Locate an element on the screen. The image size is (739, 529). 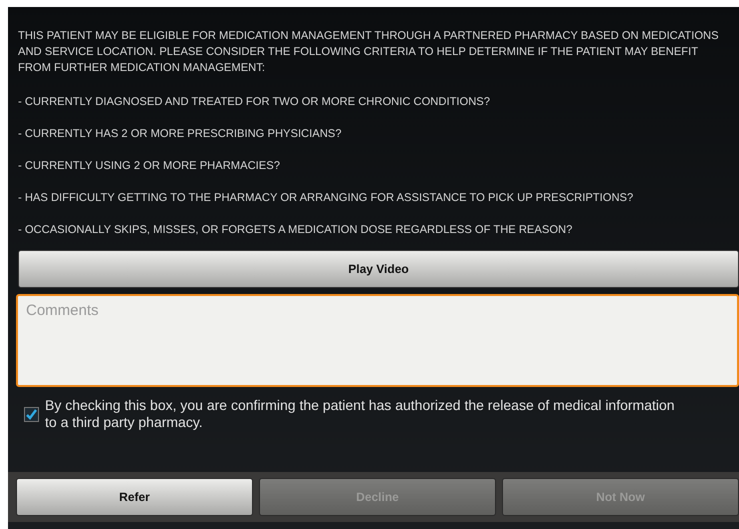
criterion-text: - CURRENTLY DIAGNOSED AND TREATED FOR TWO OR MORE CHRONIC CONDITIONS? is located at coordinates (254, 102).